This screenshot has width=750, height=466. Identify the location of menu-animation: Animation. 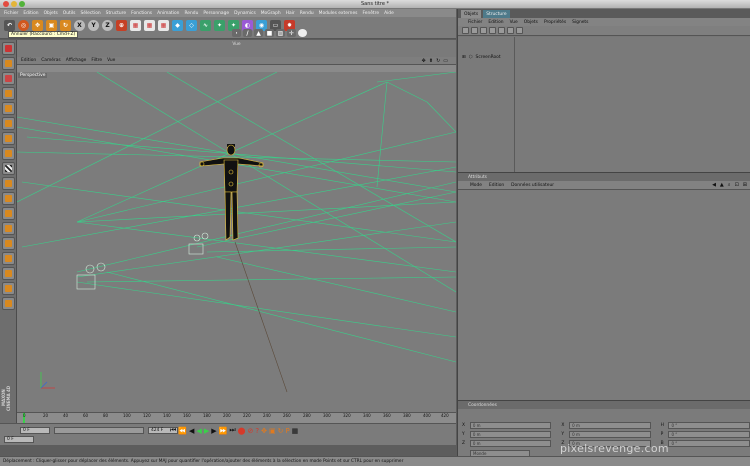
(168, 13).